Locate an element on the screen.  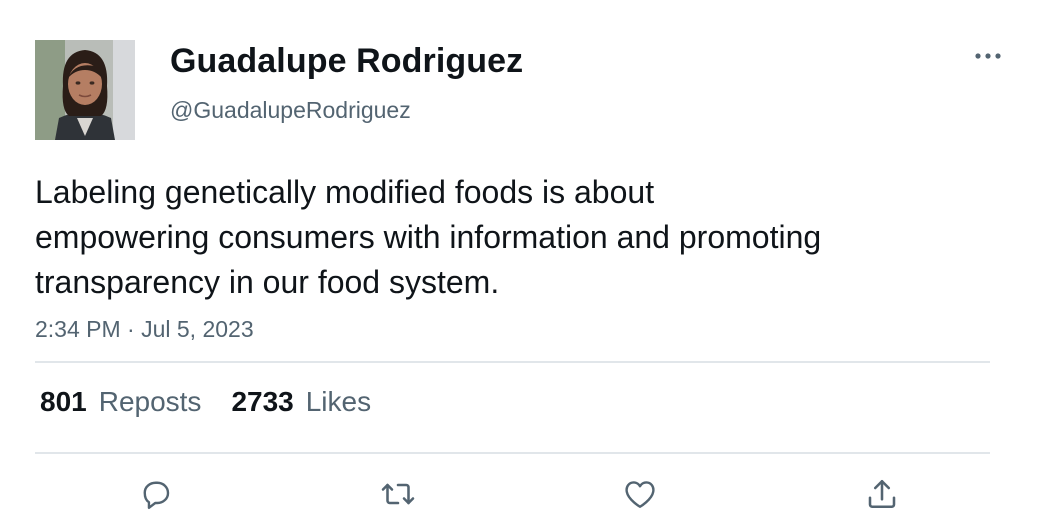
author-handle: @GuadalupeRodriguez is located at coordinates (290, 110).